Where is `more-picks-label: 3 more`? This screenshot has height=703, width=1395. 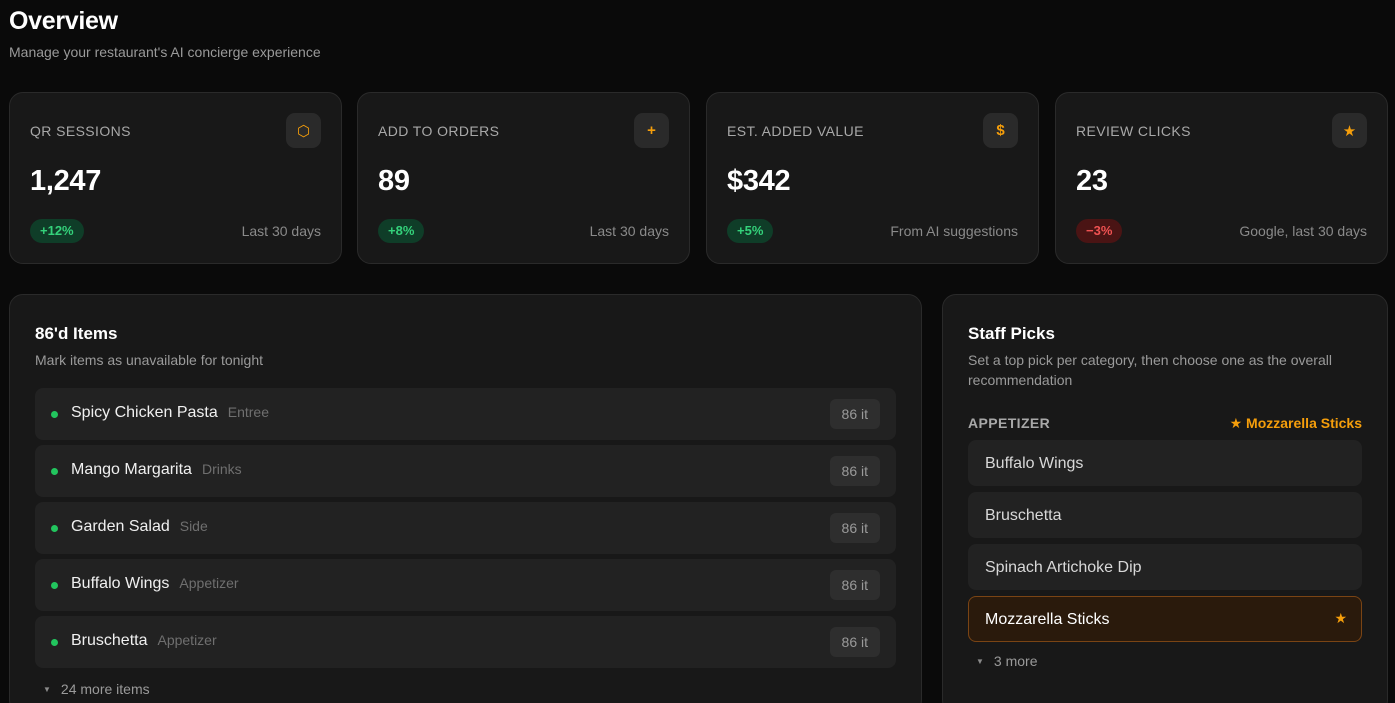 more-picks-label: 3 more is located at coordinates (1015, 661).